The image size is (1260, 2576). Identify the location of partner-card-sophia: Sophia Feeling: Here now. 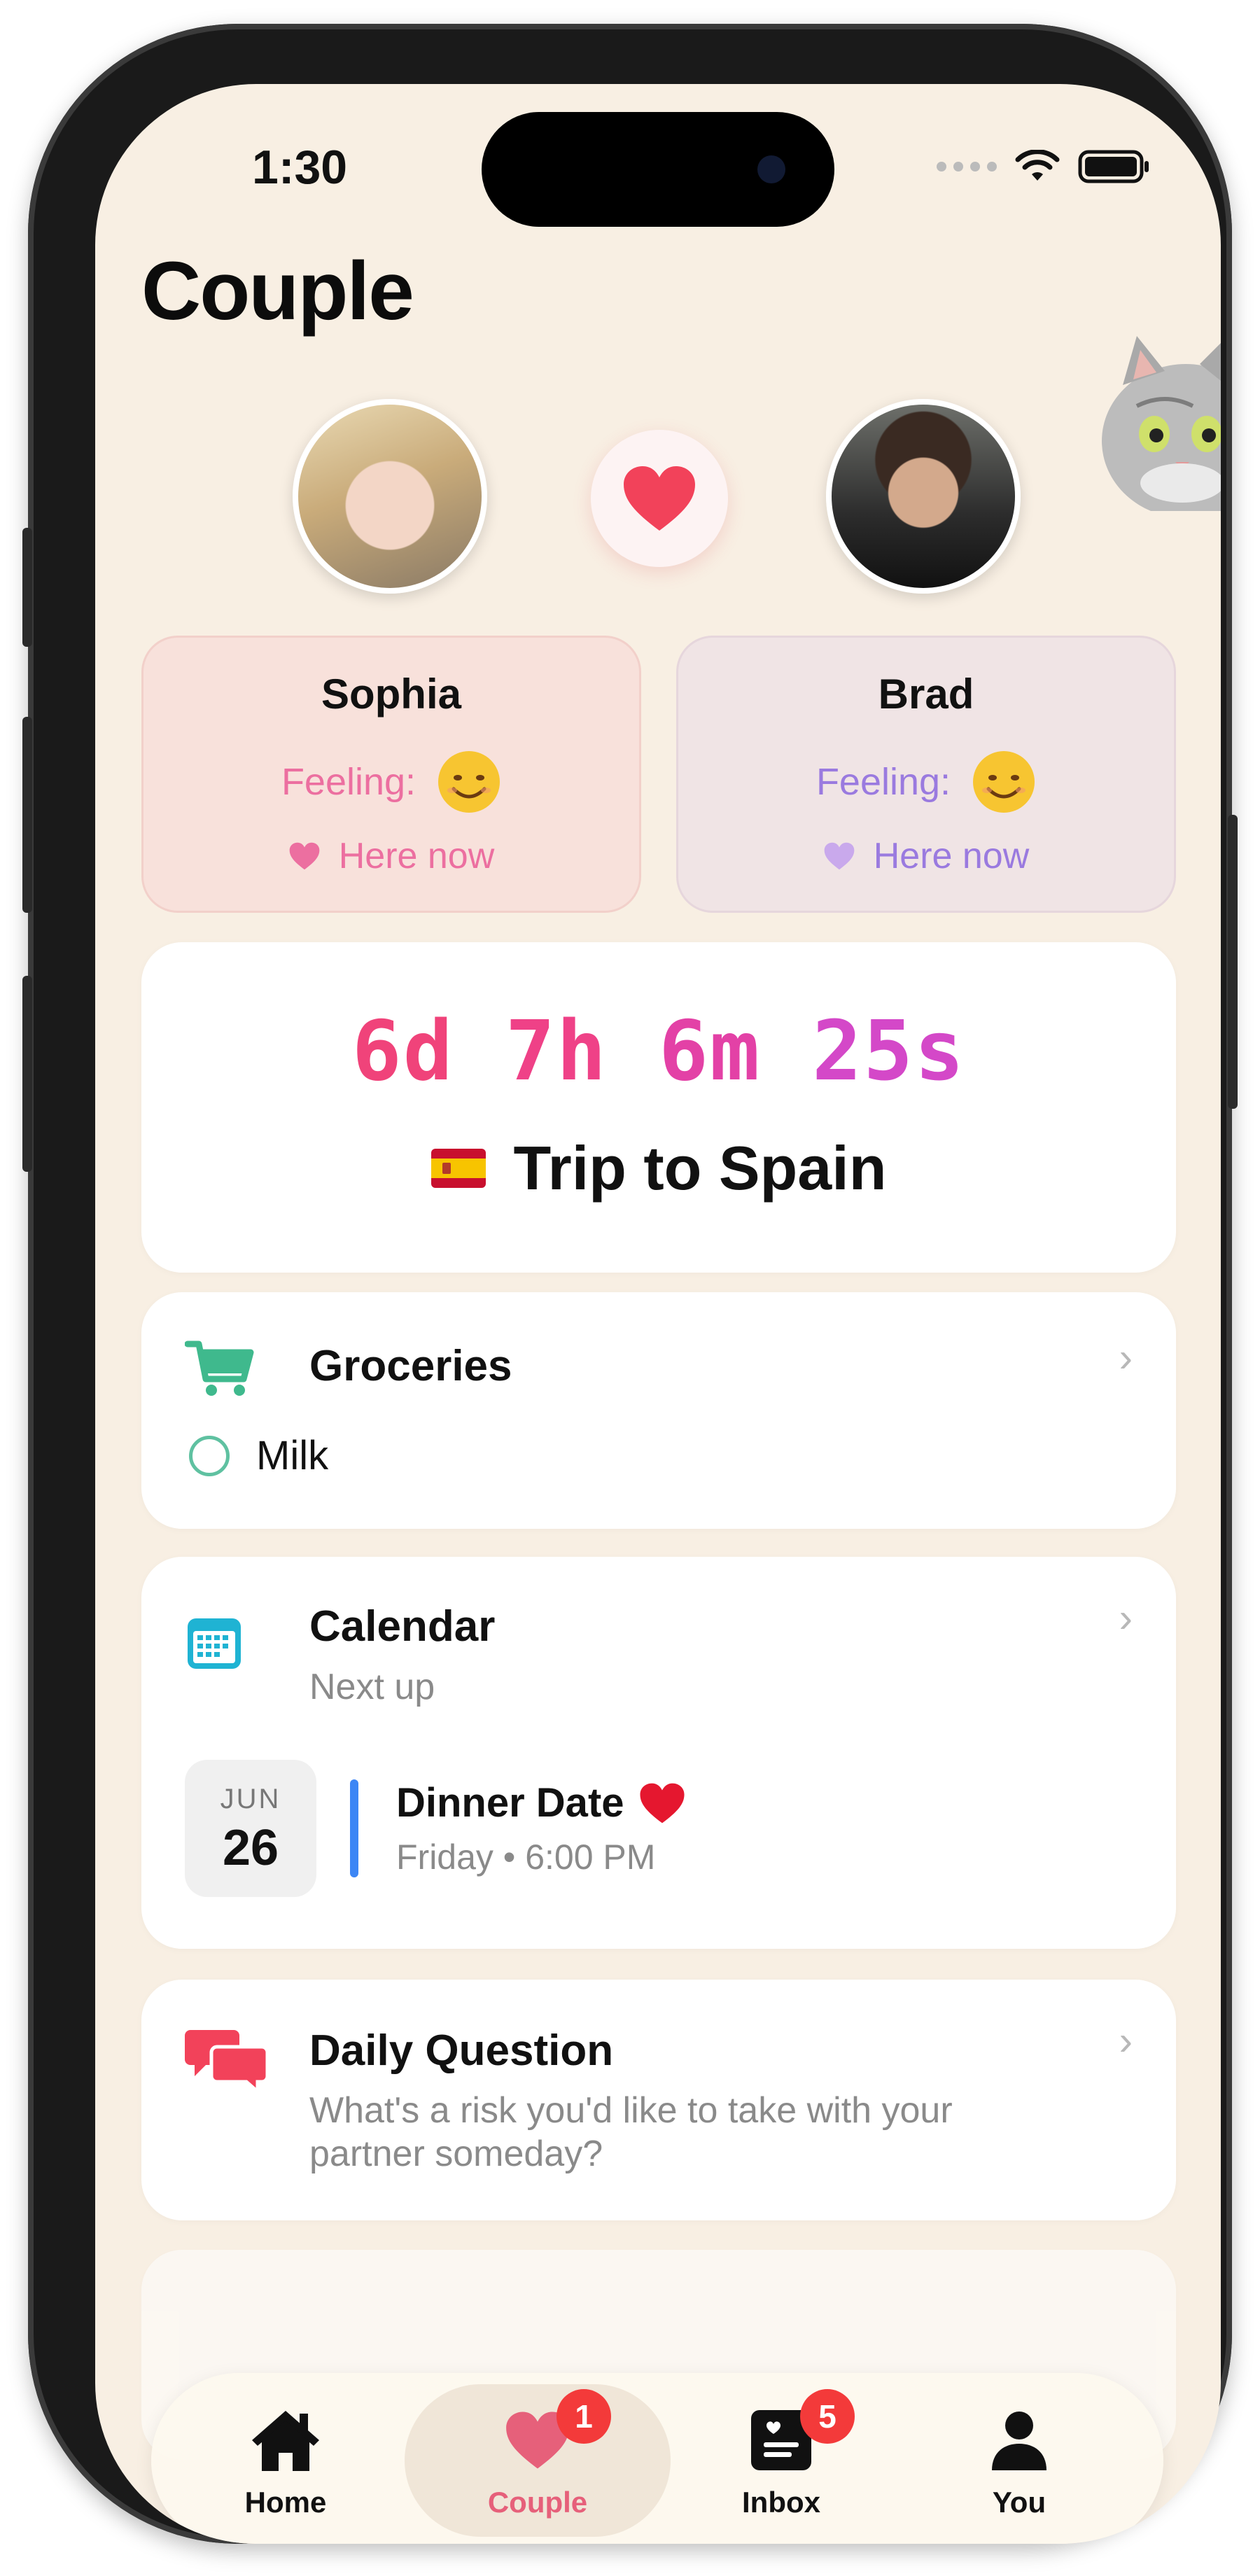
(391, 774).